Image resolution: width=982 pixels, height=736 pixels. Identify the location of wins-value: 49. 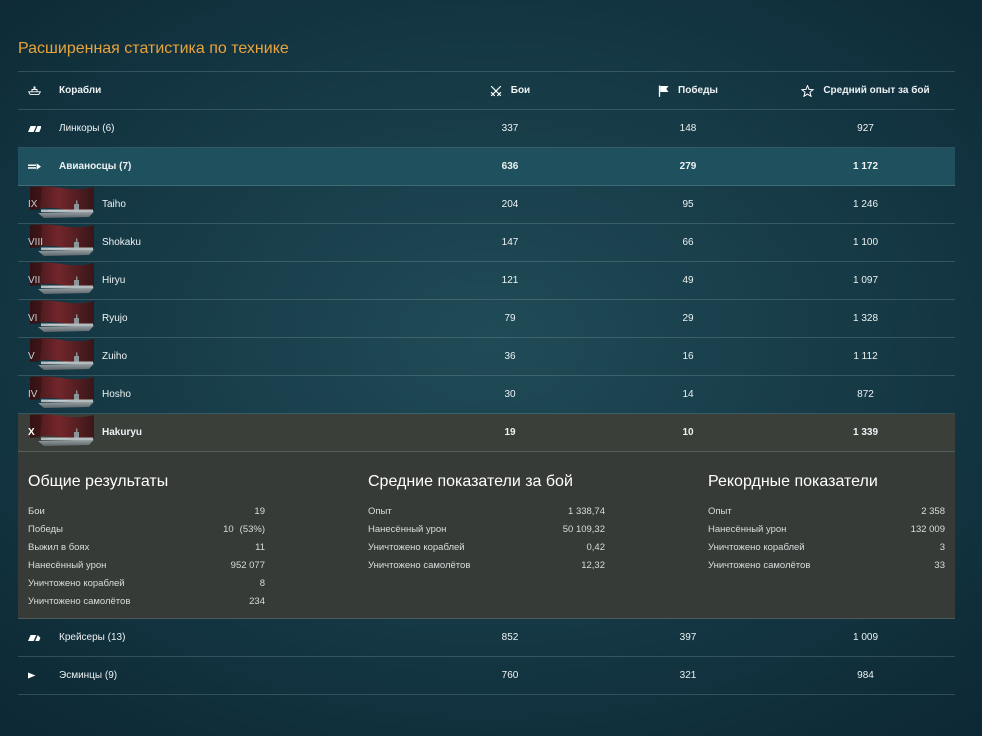
(688, 280).